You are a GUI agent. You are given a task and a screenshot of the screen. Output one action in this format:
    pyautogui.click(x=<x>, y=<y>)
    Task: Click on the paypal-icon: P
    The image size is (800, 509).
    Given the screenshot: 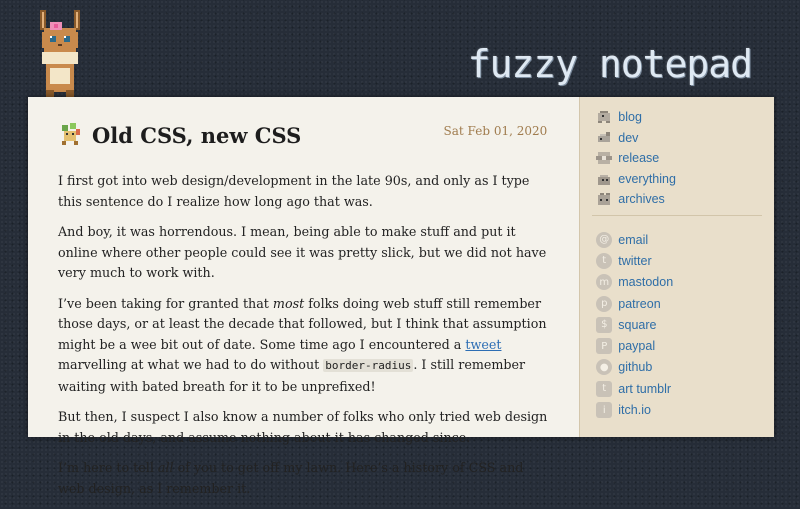 What is the action you would take?
    pyautogui.click(x=604, y=346)
    